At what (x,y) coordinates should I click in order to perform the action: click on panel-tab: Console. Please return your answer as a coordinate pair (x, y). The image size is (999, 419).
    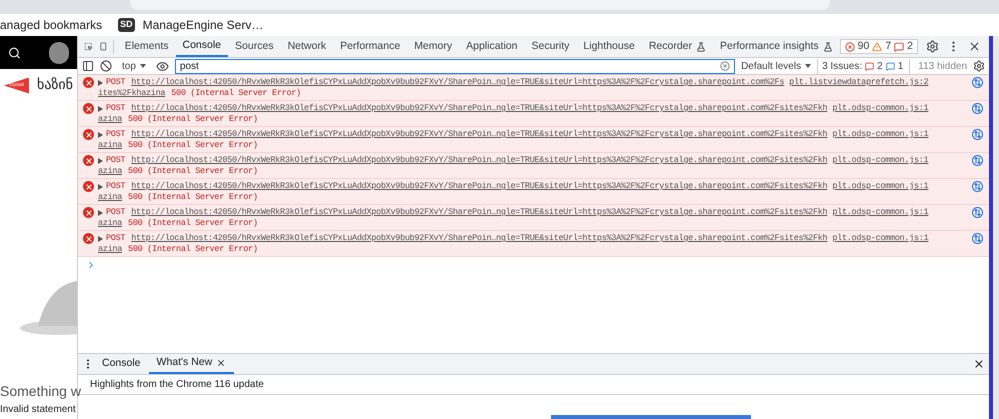
    Looking at the image, I should click on (202, 46).